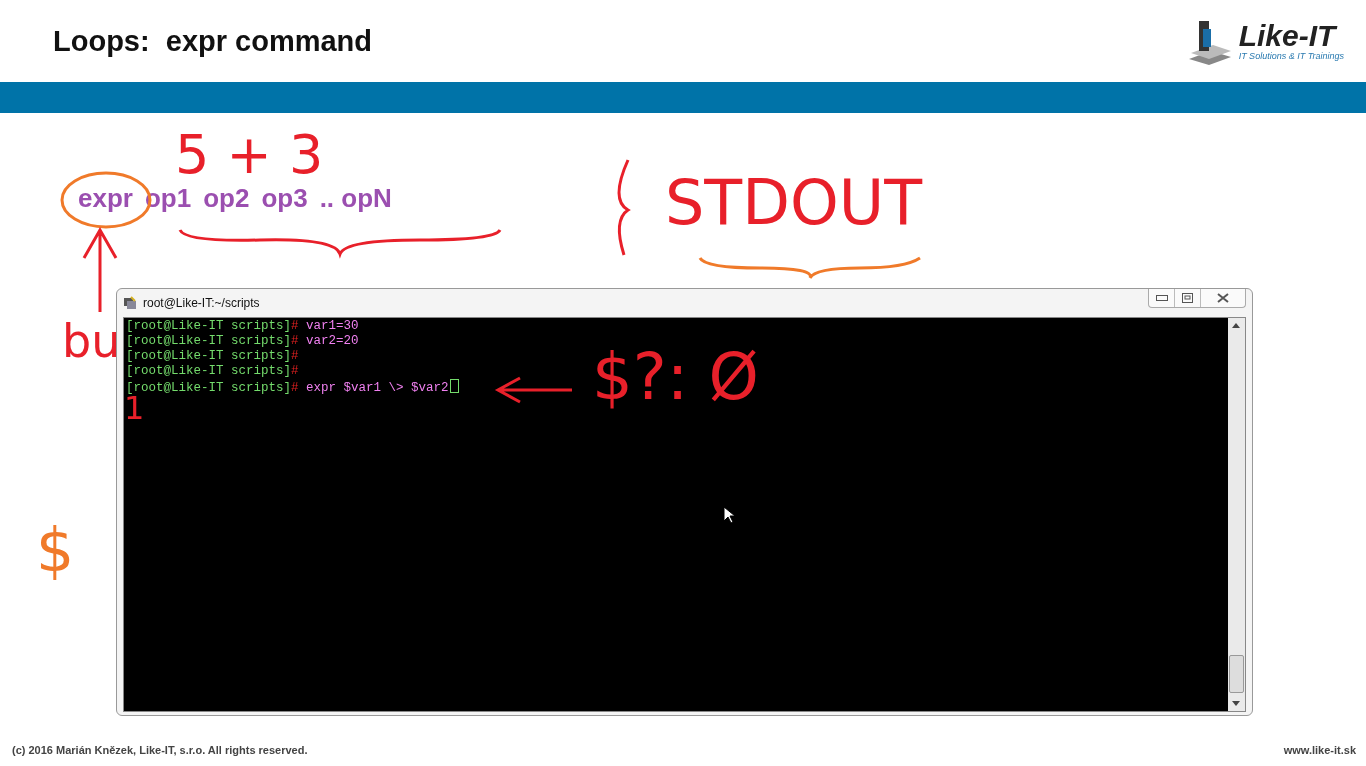  I want to click on handwritten-note: 5 + 3, so click(249, 155).